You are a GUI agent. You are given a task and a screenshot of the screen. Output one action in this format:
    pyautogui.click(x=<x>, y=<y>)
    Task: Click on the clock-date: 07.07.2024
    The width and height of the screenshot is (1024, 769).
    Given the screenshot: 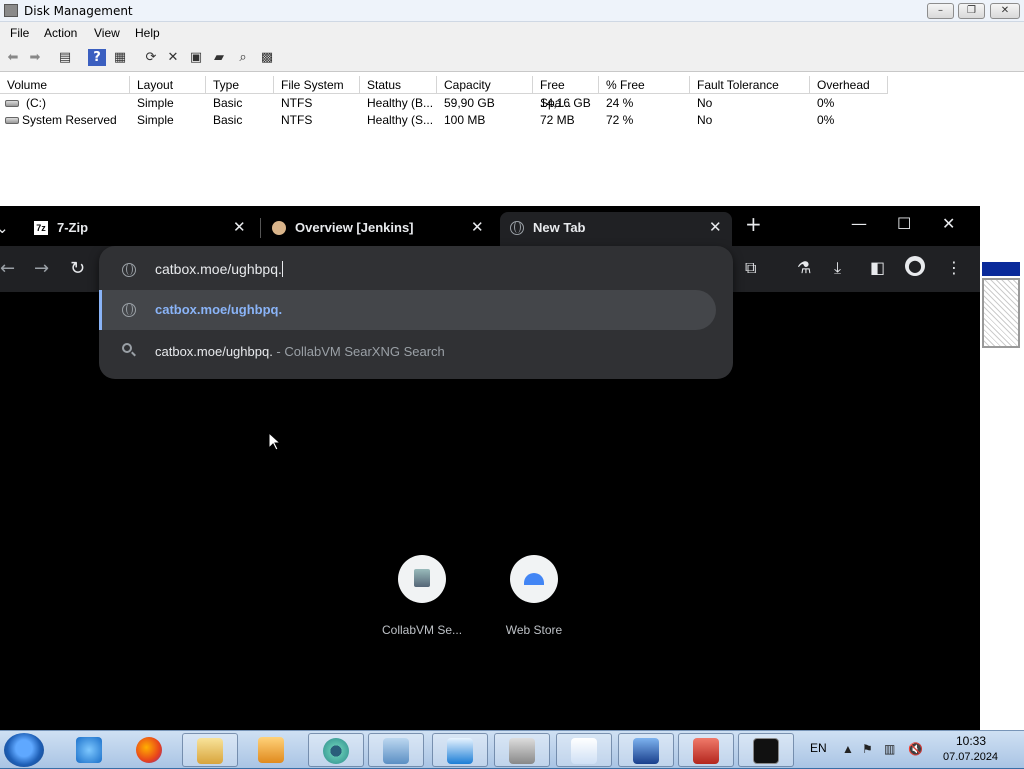 What is the action you would take?
    pyautogui.click(x=970, y=757)
    